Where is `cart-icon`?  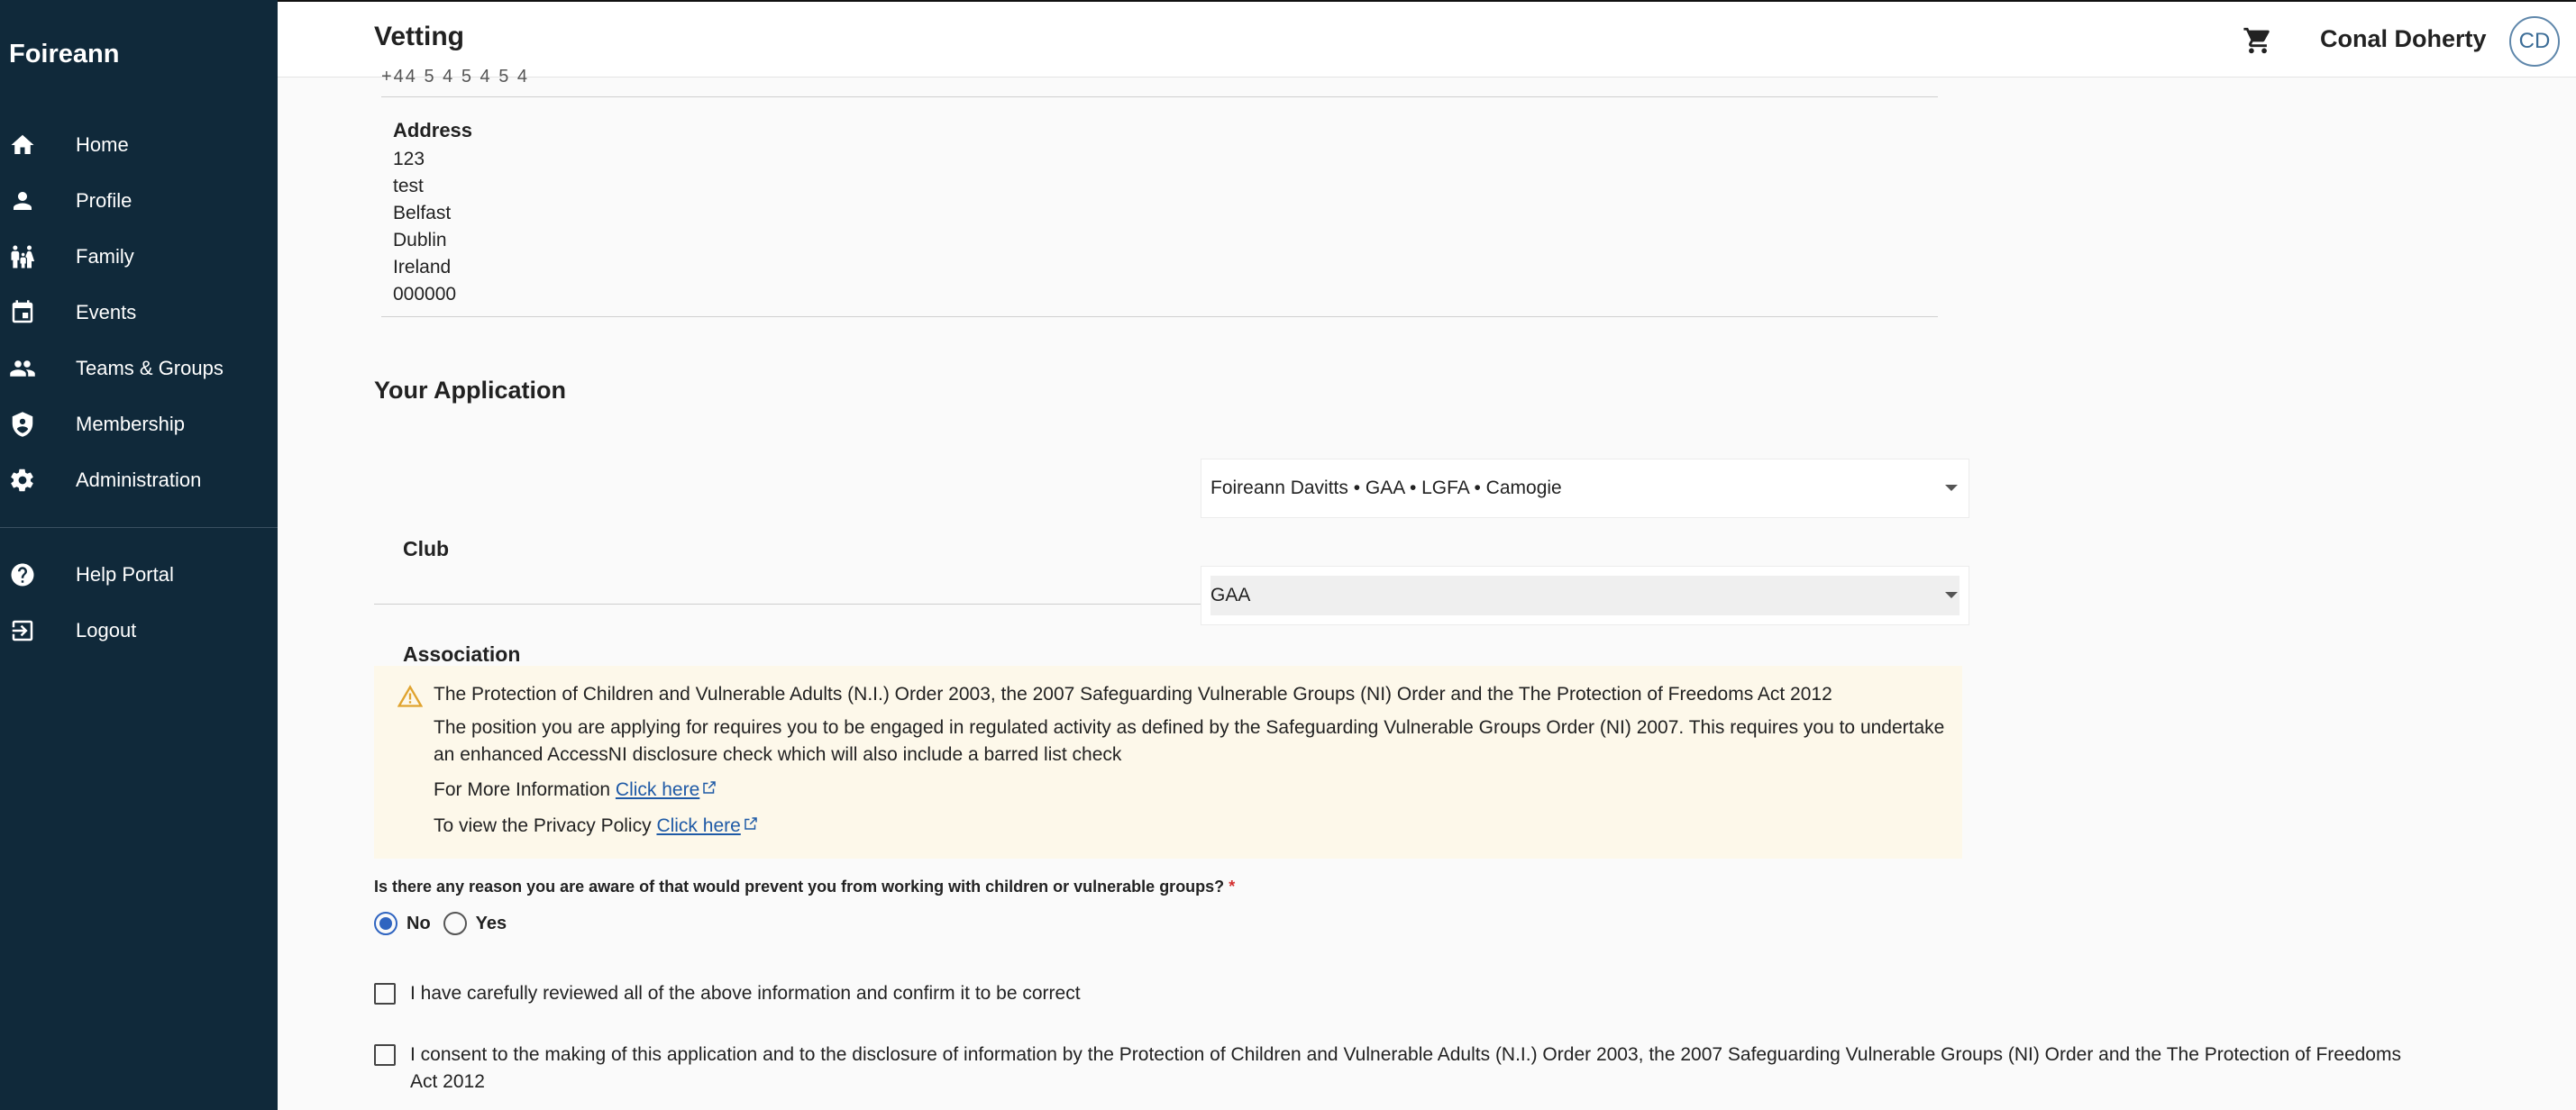 cart-icon is located at coordinates (2258, 40).